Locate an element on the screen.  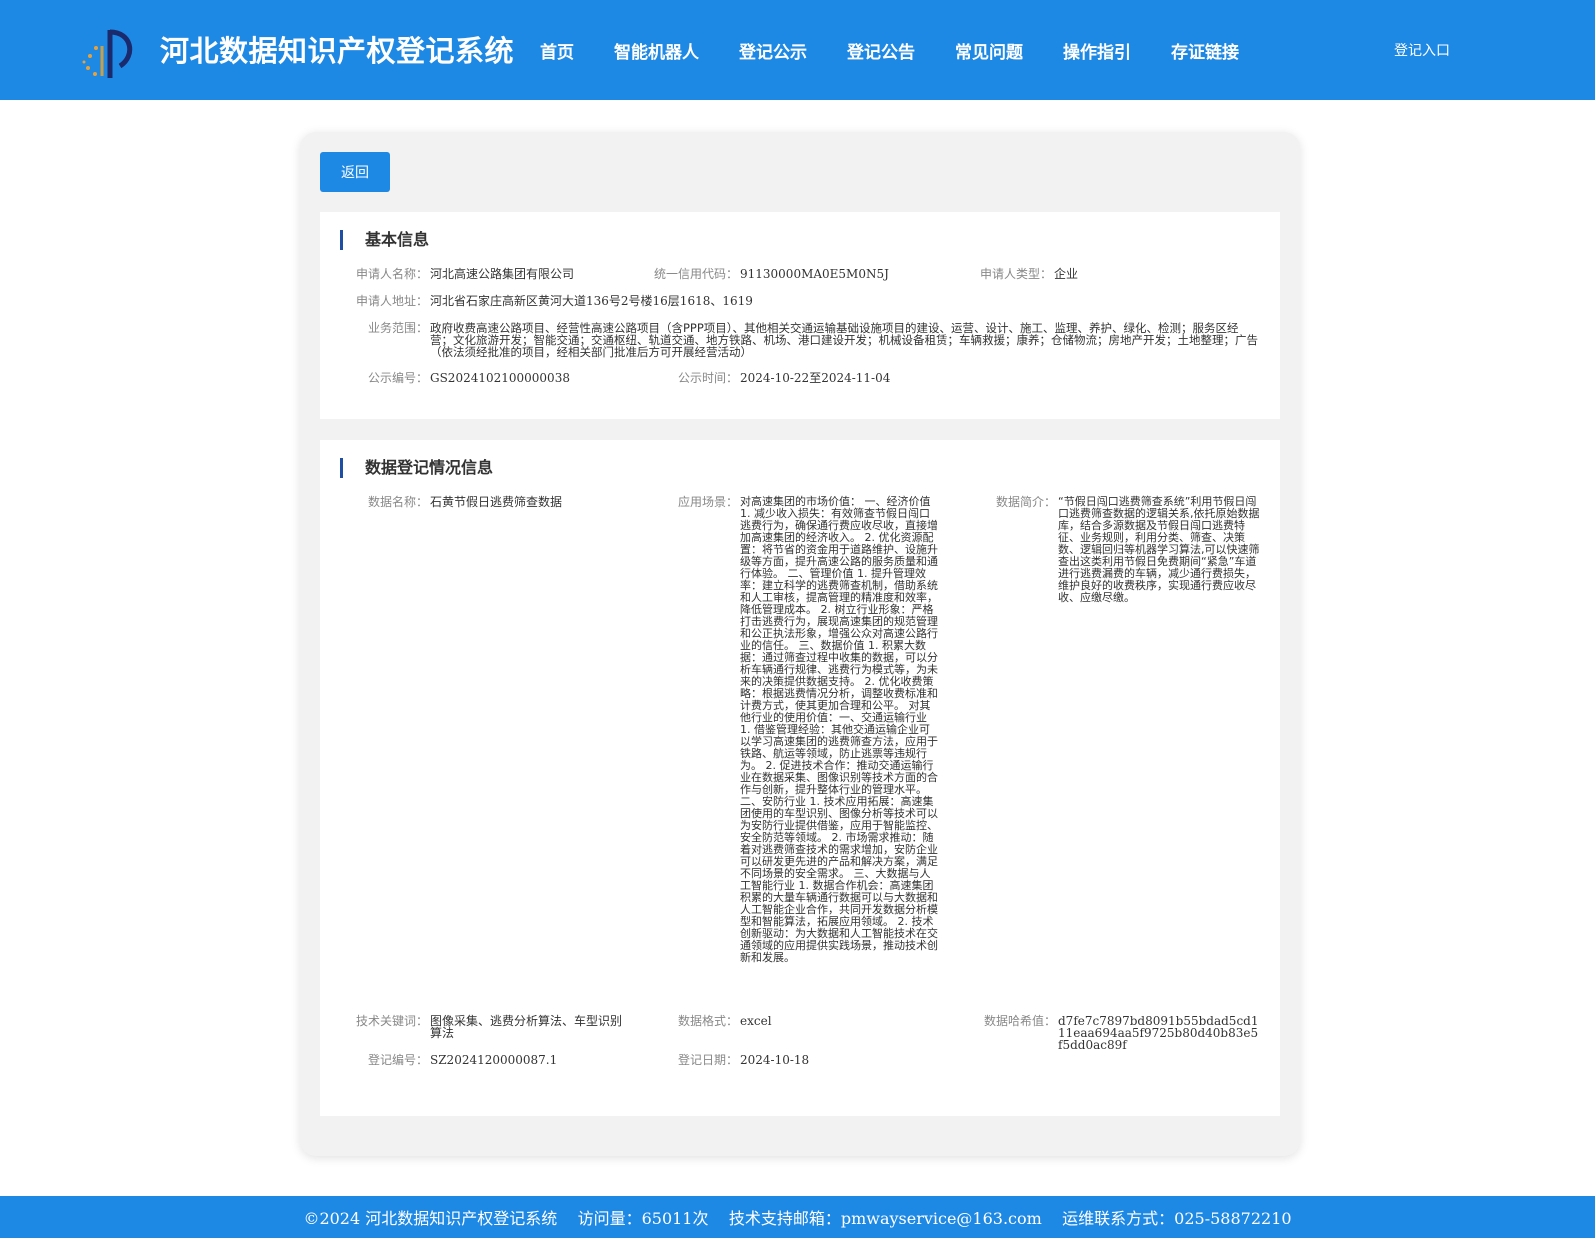
field-value: 图像采集、逃费分析算法、车型识别算法 is located at coordinates (526, 1027).